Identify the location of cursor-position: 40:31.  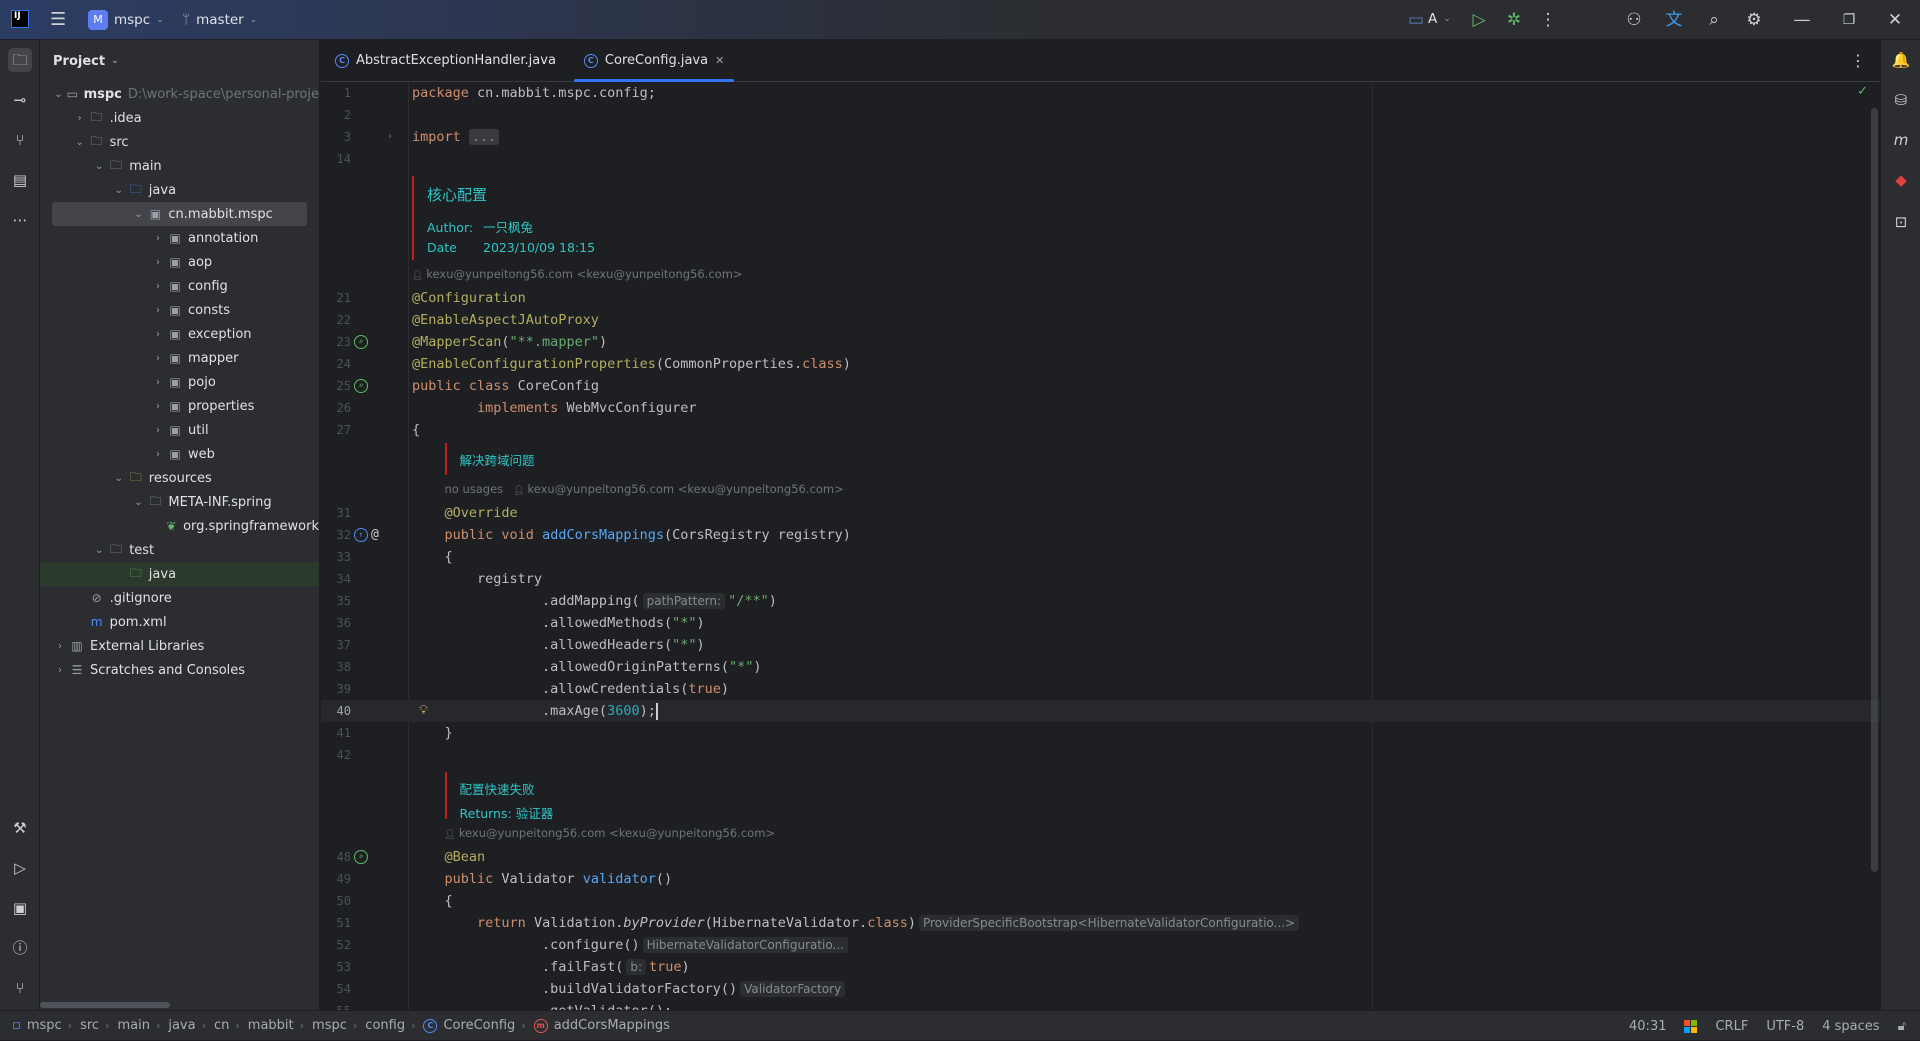
(1647, 1026).